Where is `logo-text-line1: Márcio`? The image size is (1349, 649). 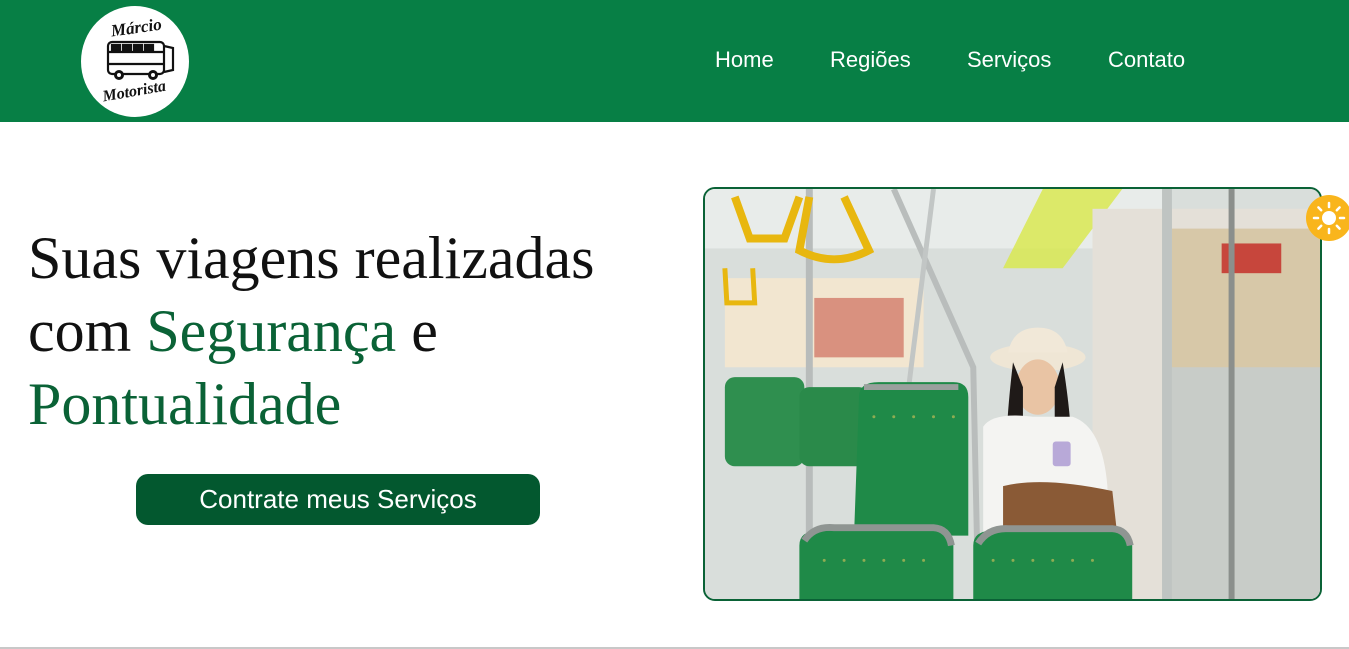 logo-text-line1: Márcio is located at coordinates (136, 28).